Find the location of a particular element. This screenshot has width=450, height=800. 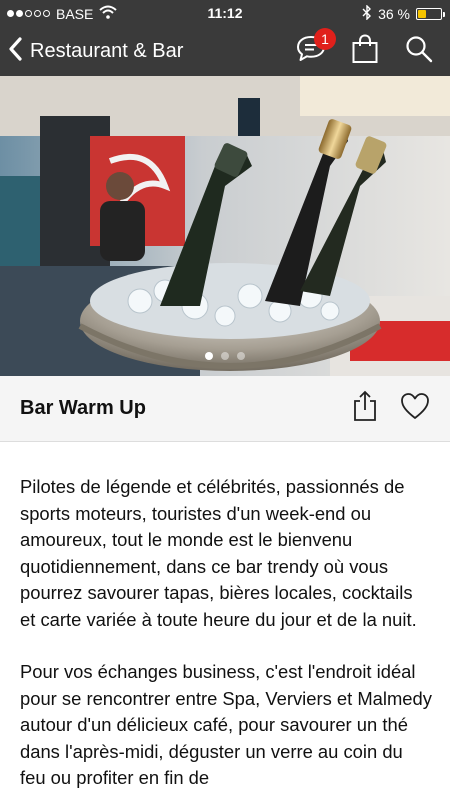

heart-icon is located at coordinates (415, 408).